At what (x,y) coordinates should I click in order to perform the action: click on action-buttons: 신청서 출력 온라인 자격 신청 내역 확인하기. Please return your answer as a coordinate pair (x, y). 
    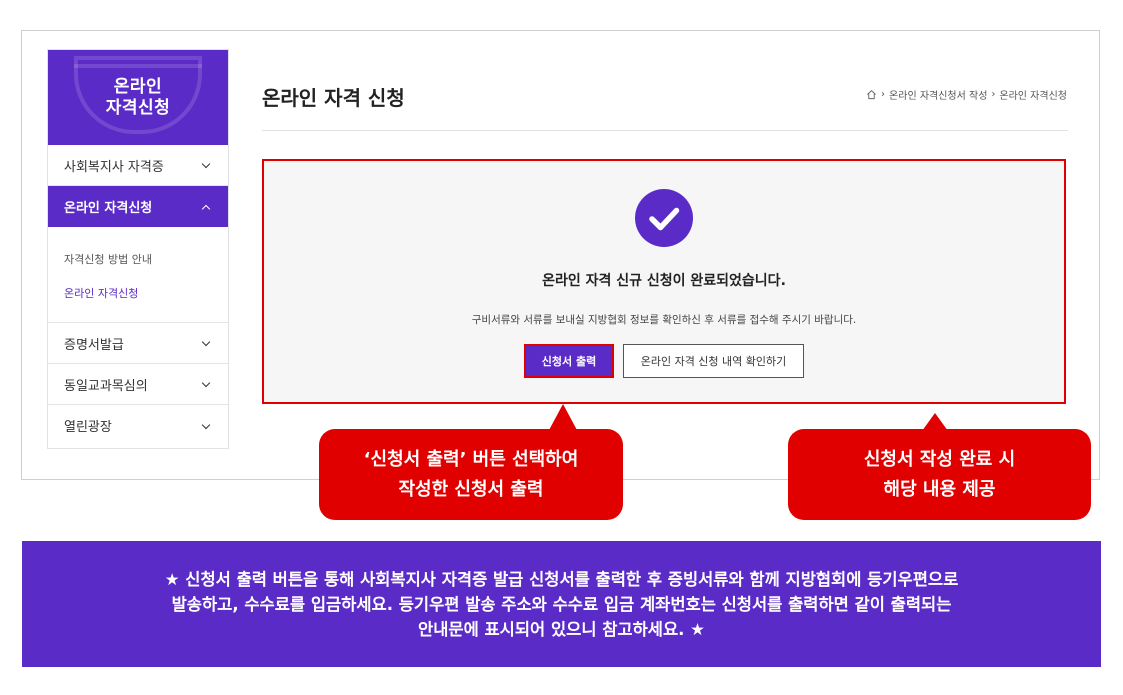
    Looking at the image, I should click on (664, 361).